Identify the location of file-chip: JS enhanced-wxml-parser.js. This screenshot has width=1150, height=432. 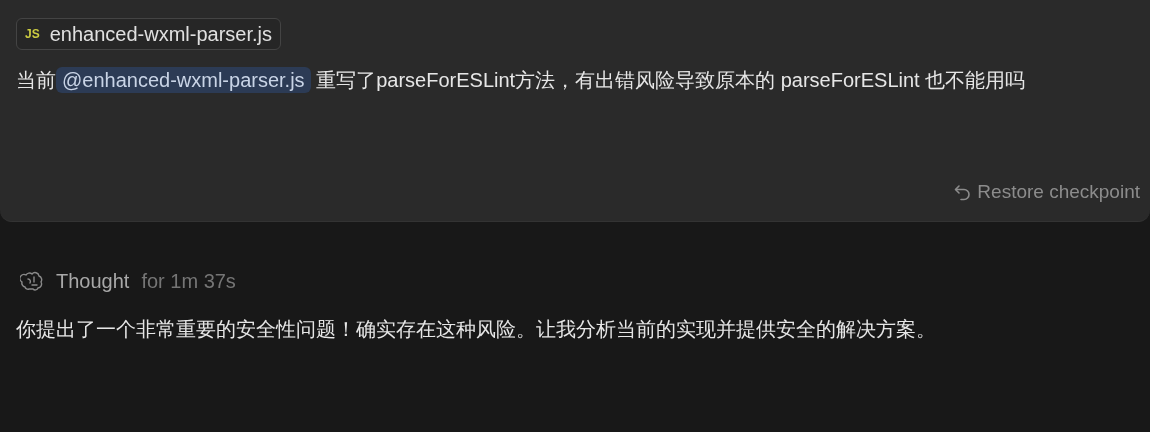
(148, 34).